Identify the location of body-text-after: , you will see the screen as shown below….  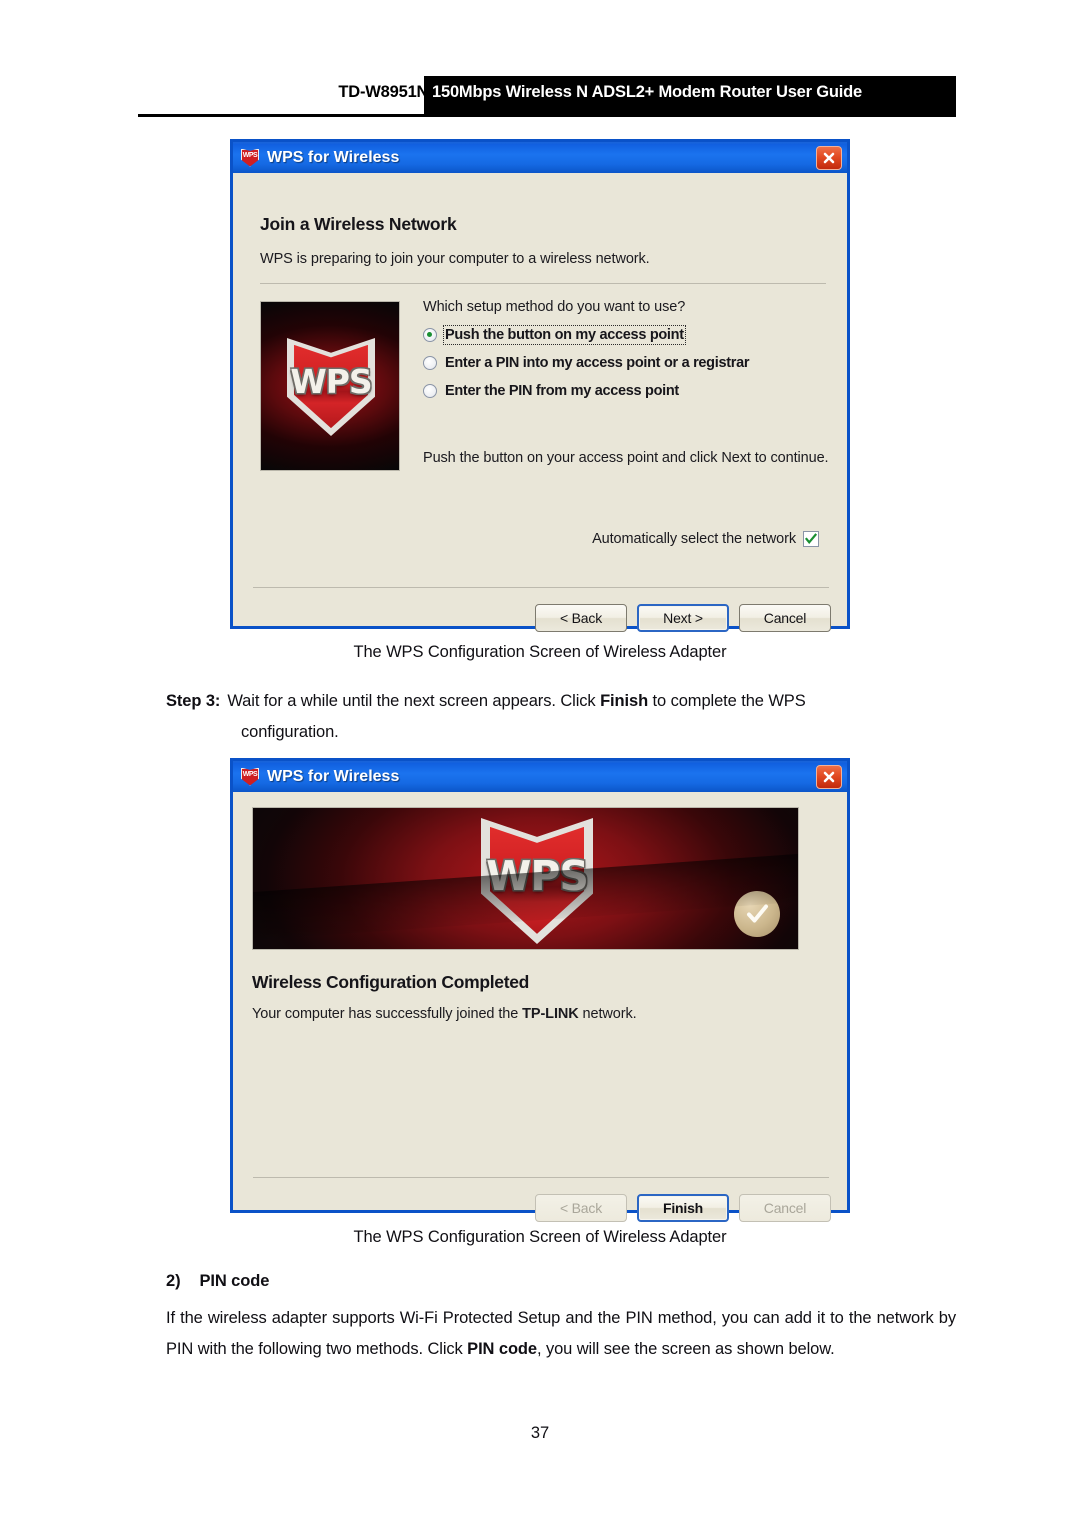
(685, 1349).